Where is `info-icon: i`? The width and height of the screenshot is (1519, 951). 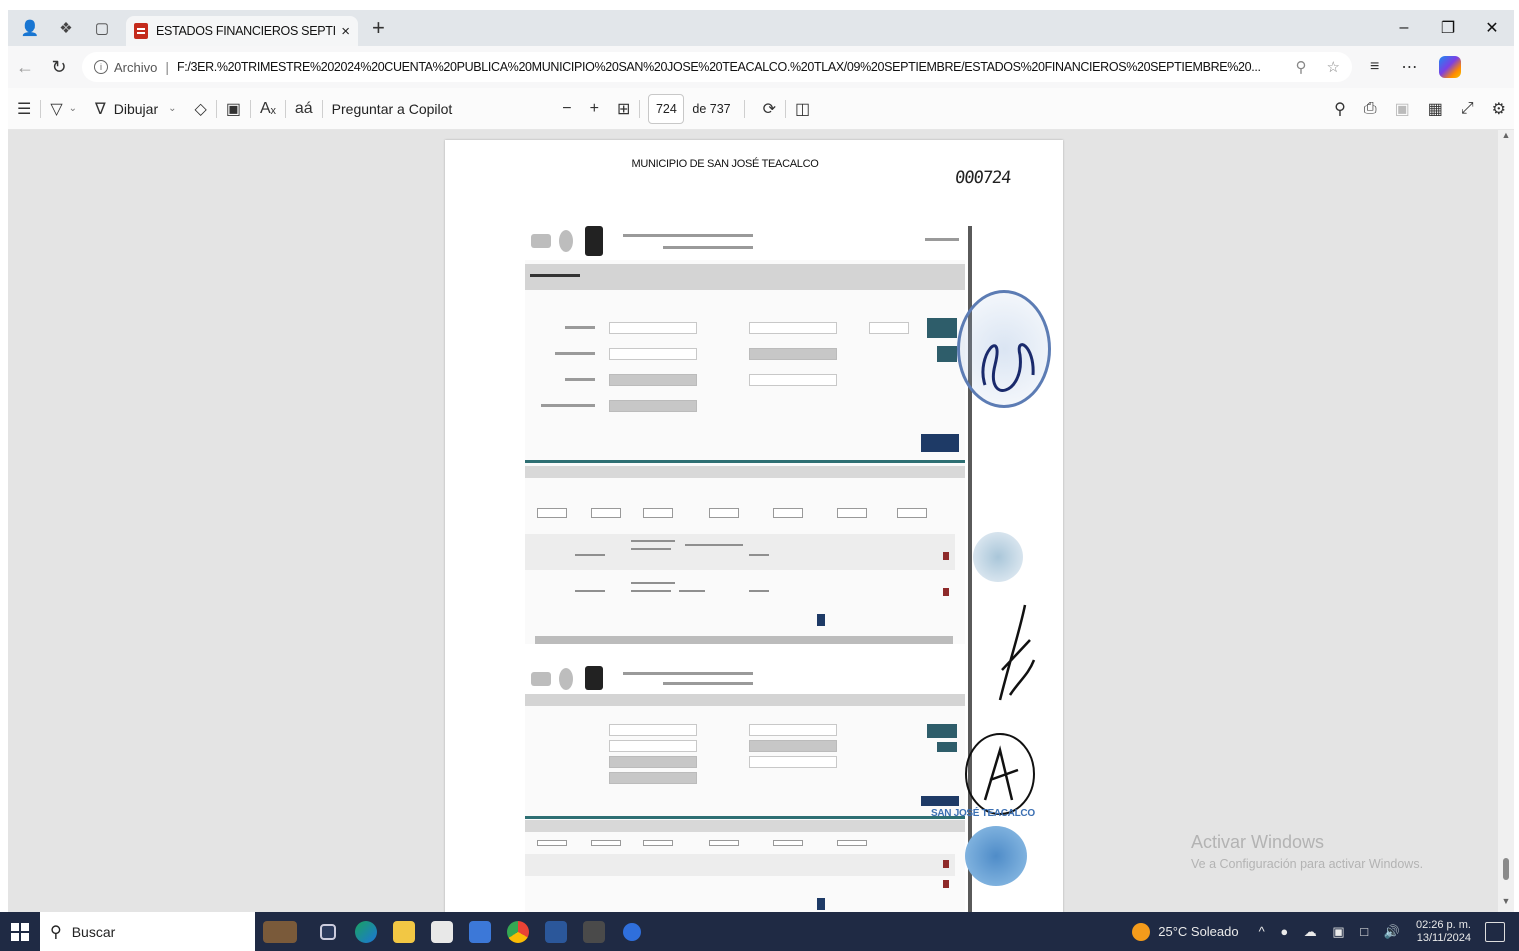 info-icon: i is located at coordinates (101, 67).